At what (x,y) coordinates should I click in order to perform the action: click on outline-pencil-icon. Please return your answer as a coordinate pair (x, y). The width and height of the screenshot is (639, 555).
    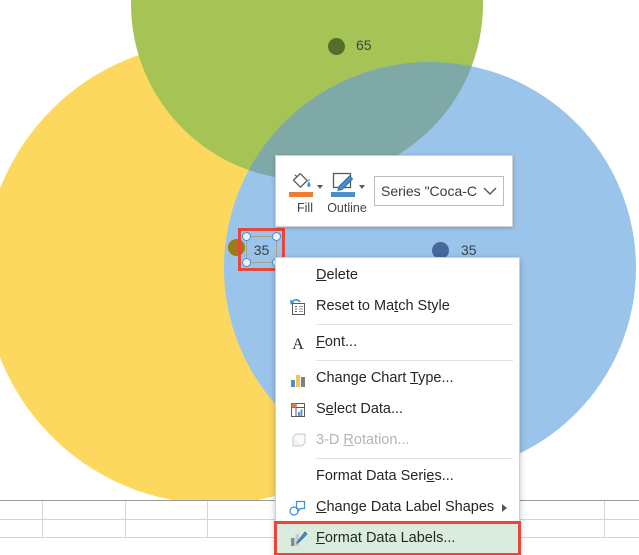
    Looking at the image, I should click on (343, 184).